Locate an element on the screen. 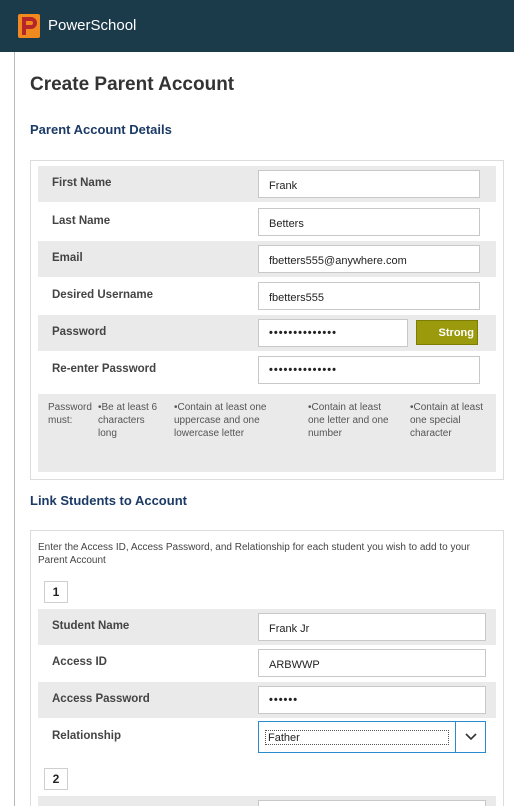 The width and height of the screenshot is (514, 806). password-rules-label: Password must: is located at coordinates (70, 414).